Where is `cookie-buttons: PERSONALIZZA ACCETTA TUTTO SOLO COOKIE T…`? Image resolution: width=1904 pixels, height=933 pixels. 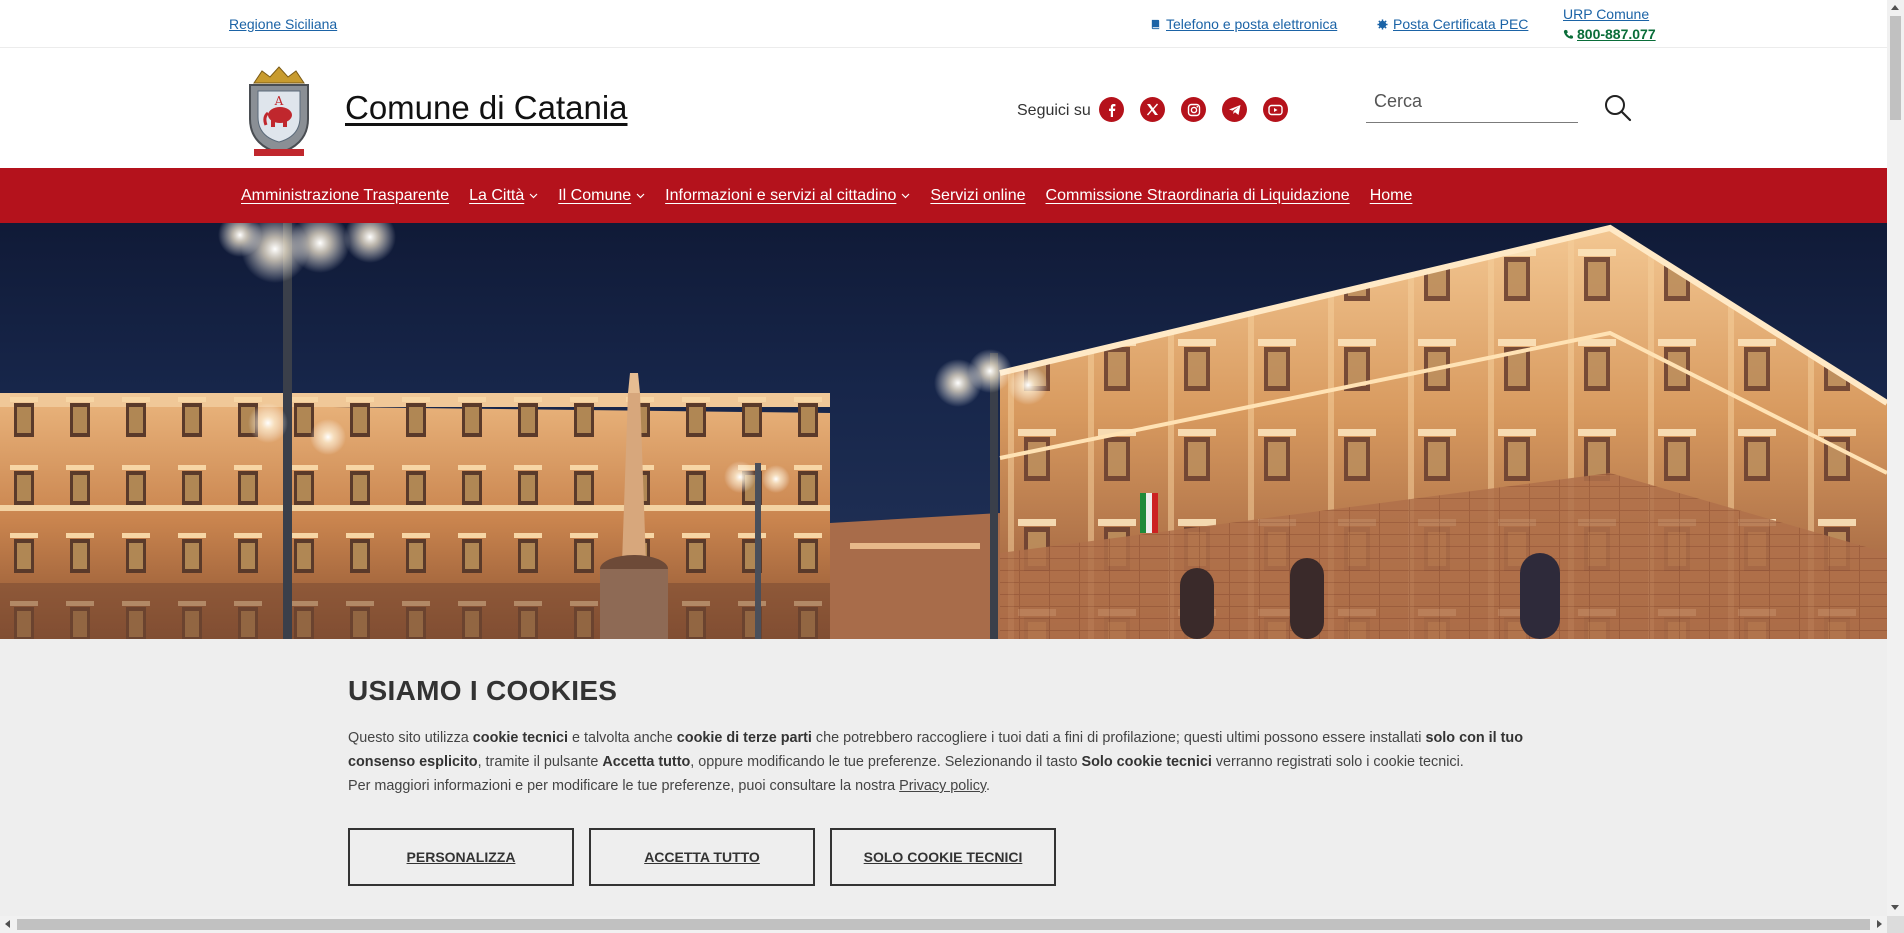 cookie-buttons: PERSONALIZZA ACCETTA TUTTO SOLO COOKIE T… is located at coordinates (702, 857).